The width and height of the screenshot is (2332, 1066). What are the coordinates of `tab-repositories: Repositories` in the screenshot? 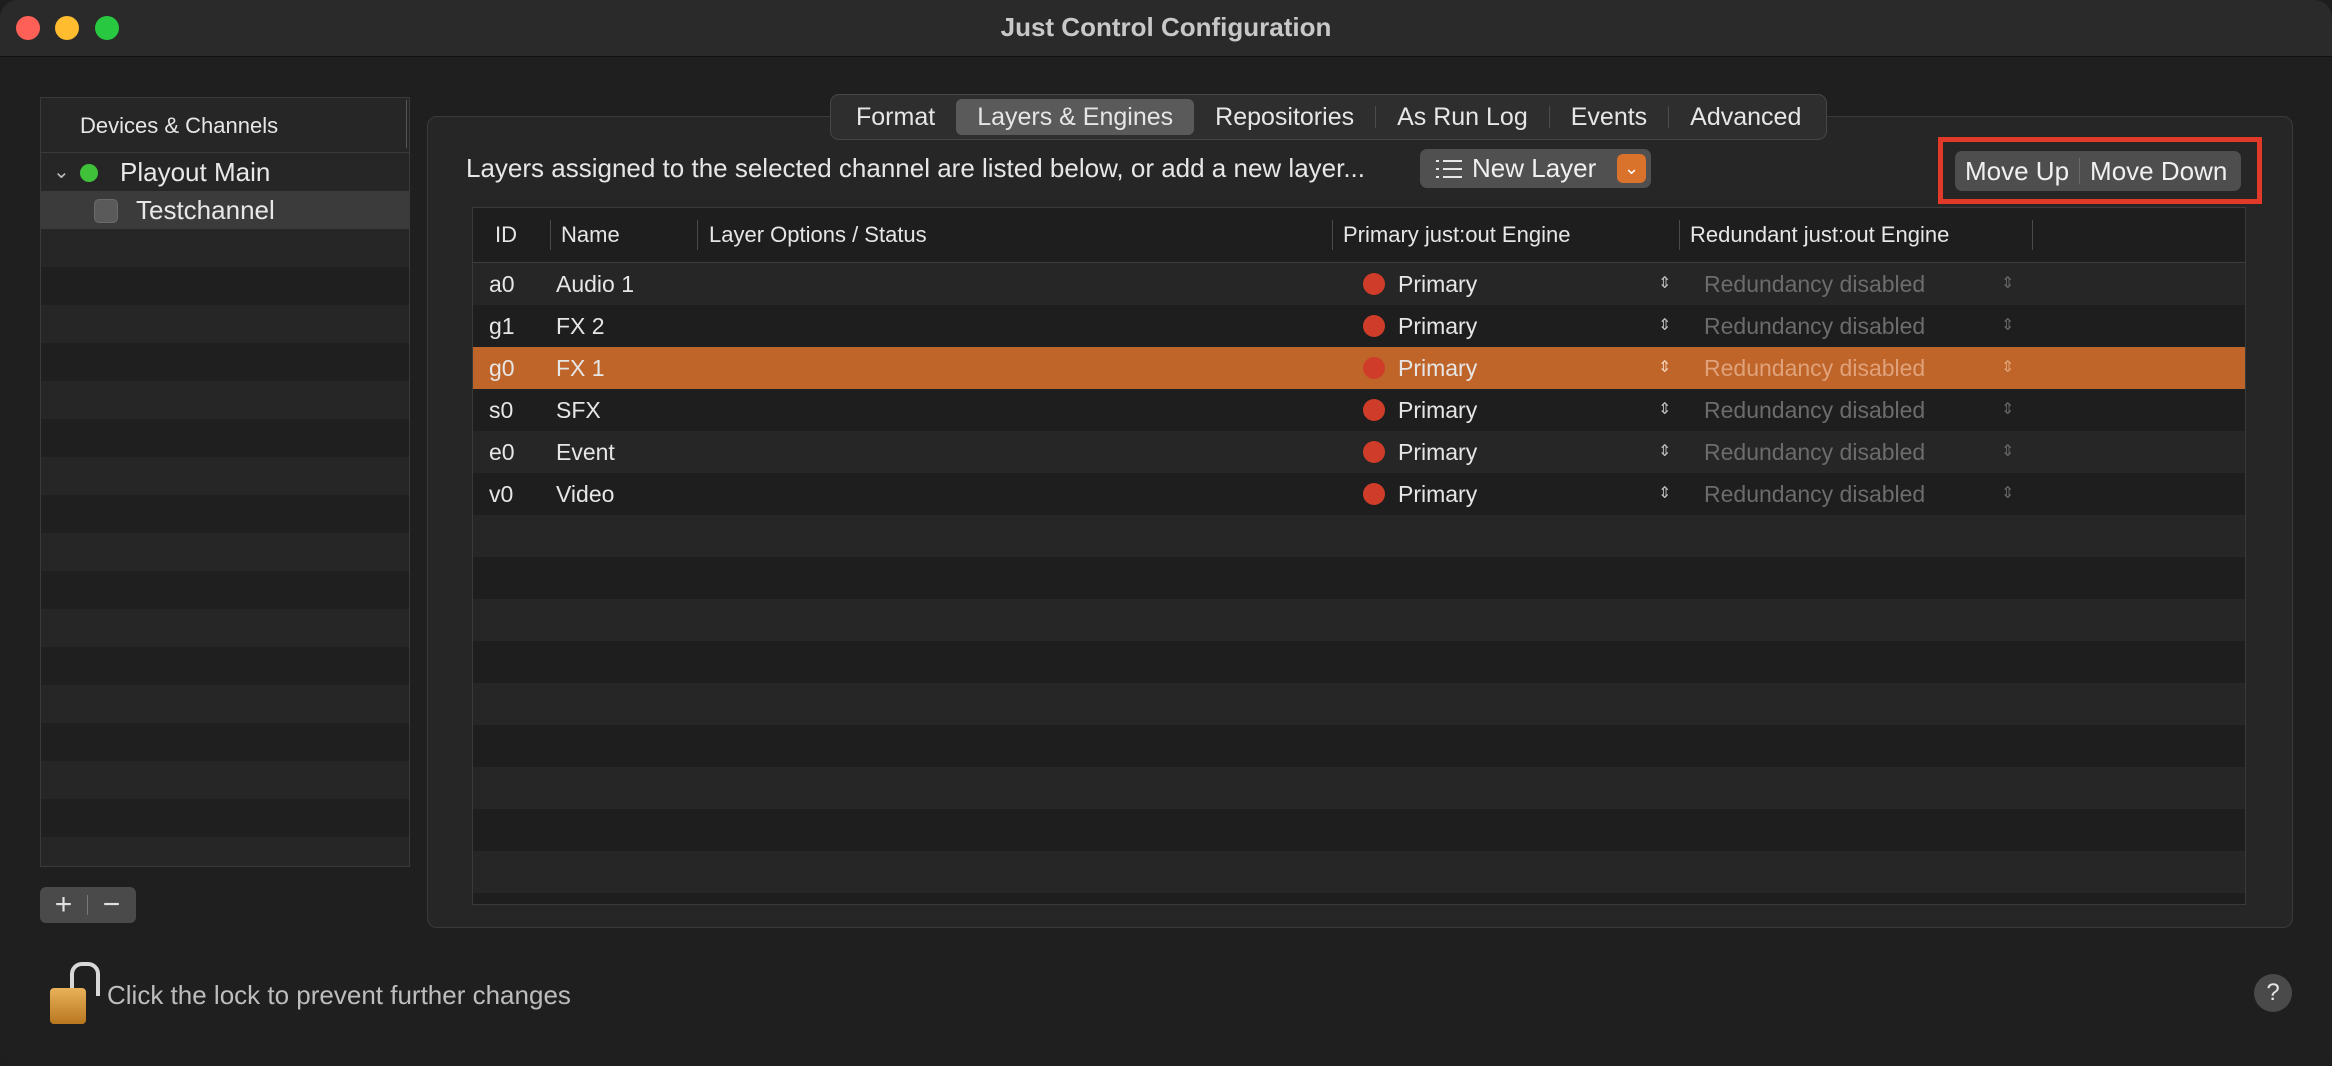 It's located at (1284, 117).